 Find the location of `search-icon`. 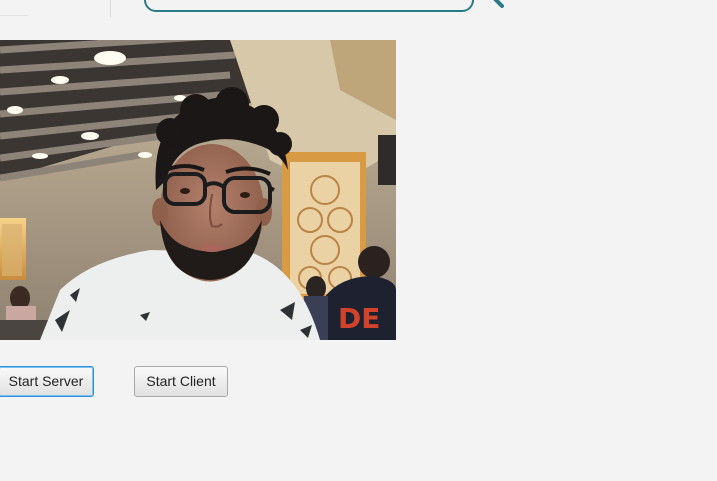

search-icon is located at coordinates (497, 5).